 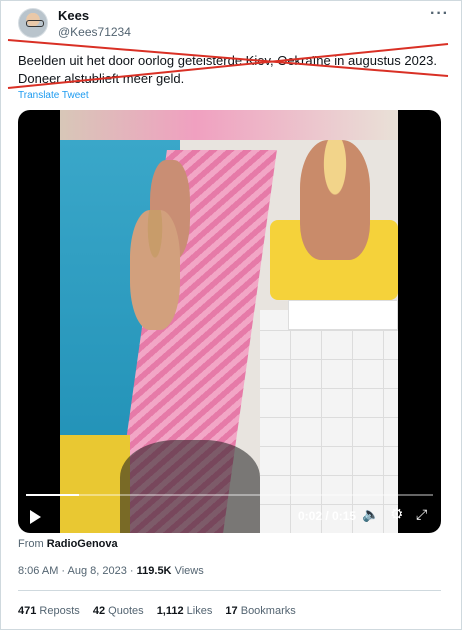 What do you see at coordinates (421, 514) in the screenshot?
I see `fullscreen-icon: ⤢` at bounding box center [421, 514].